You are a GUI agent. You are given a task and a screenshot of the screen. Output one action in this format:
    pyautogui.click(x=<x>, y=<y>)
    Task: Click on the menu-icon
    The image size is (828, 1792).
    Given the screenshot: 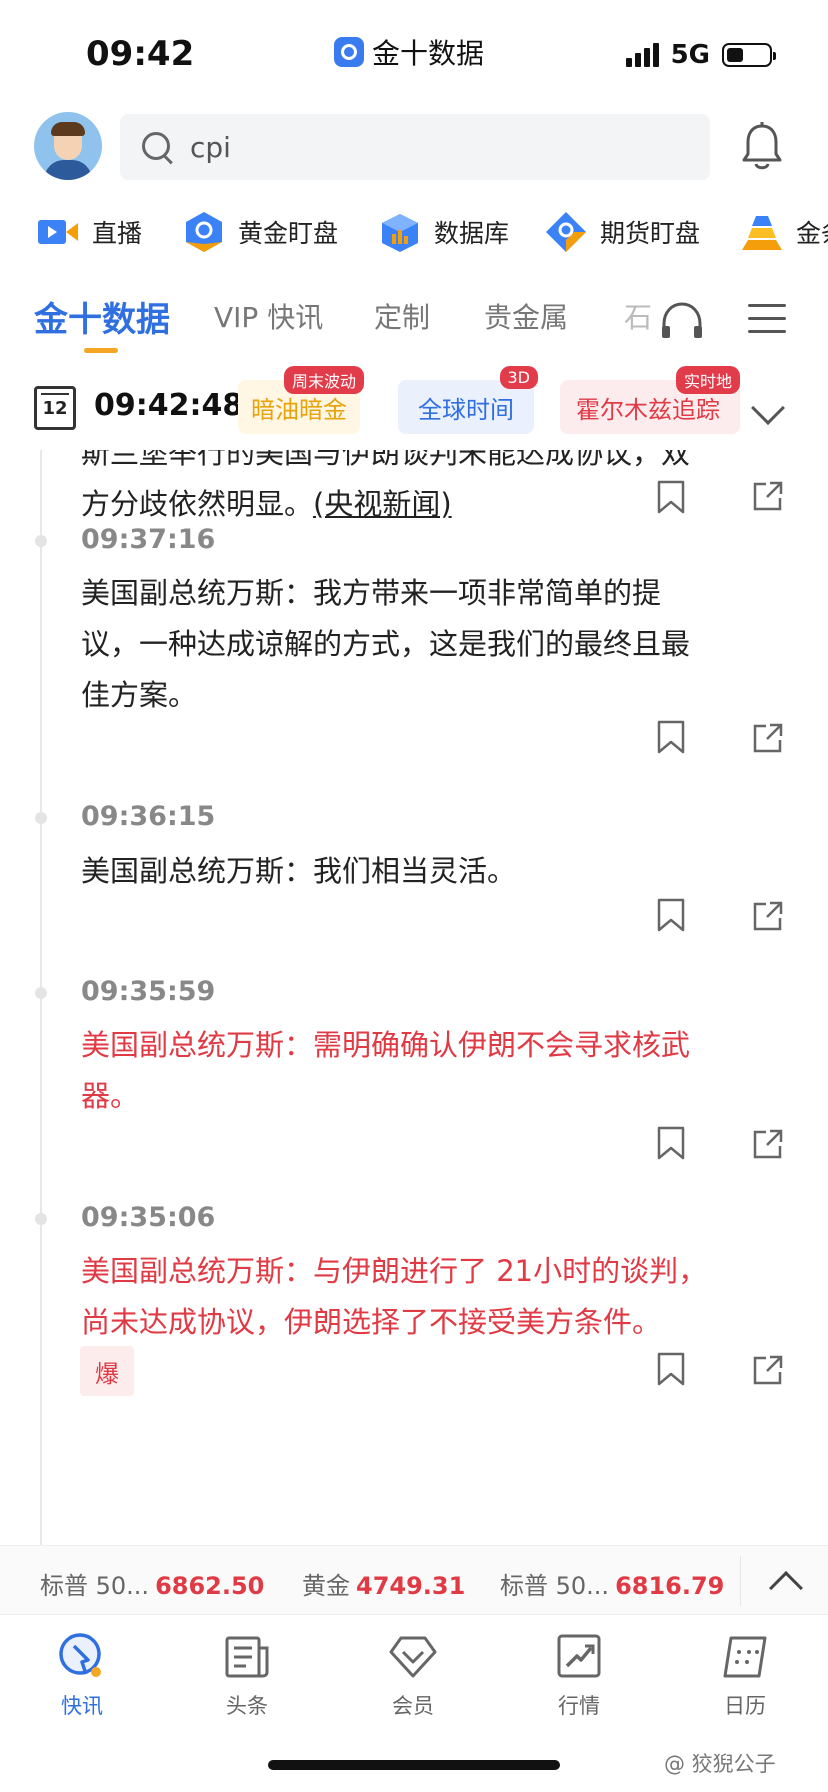 What is the action you would take?
    pyautogui.click(x=767, y=319)
    